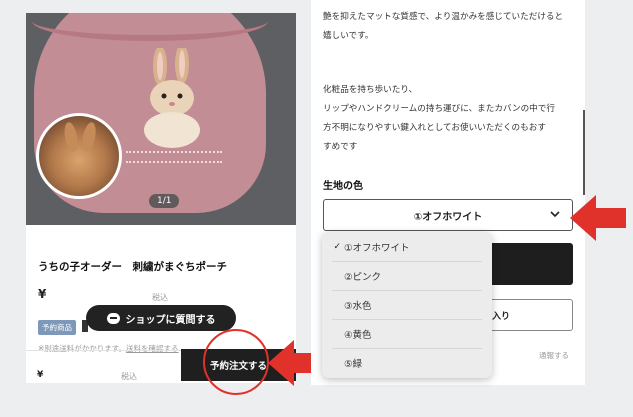 This screenshot has width=633, height=417. Describe the element at coordinates (353, 364) in the screenshot. I see `option-label: ⑤緑` at that location.